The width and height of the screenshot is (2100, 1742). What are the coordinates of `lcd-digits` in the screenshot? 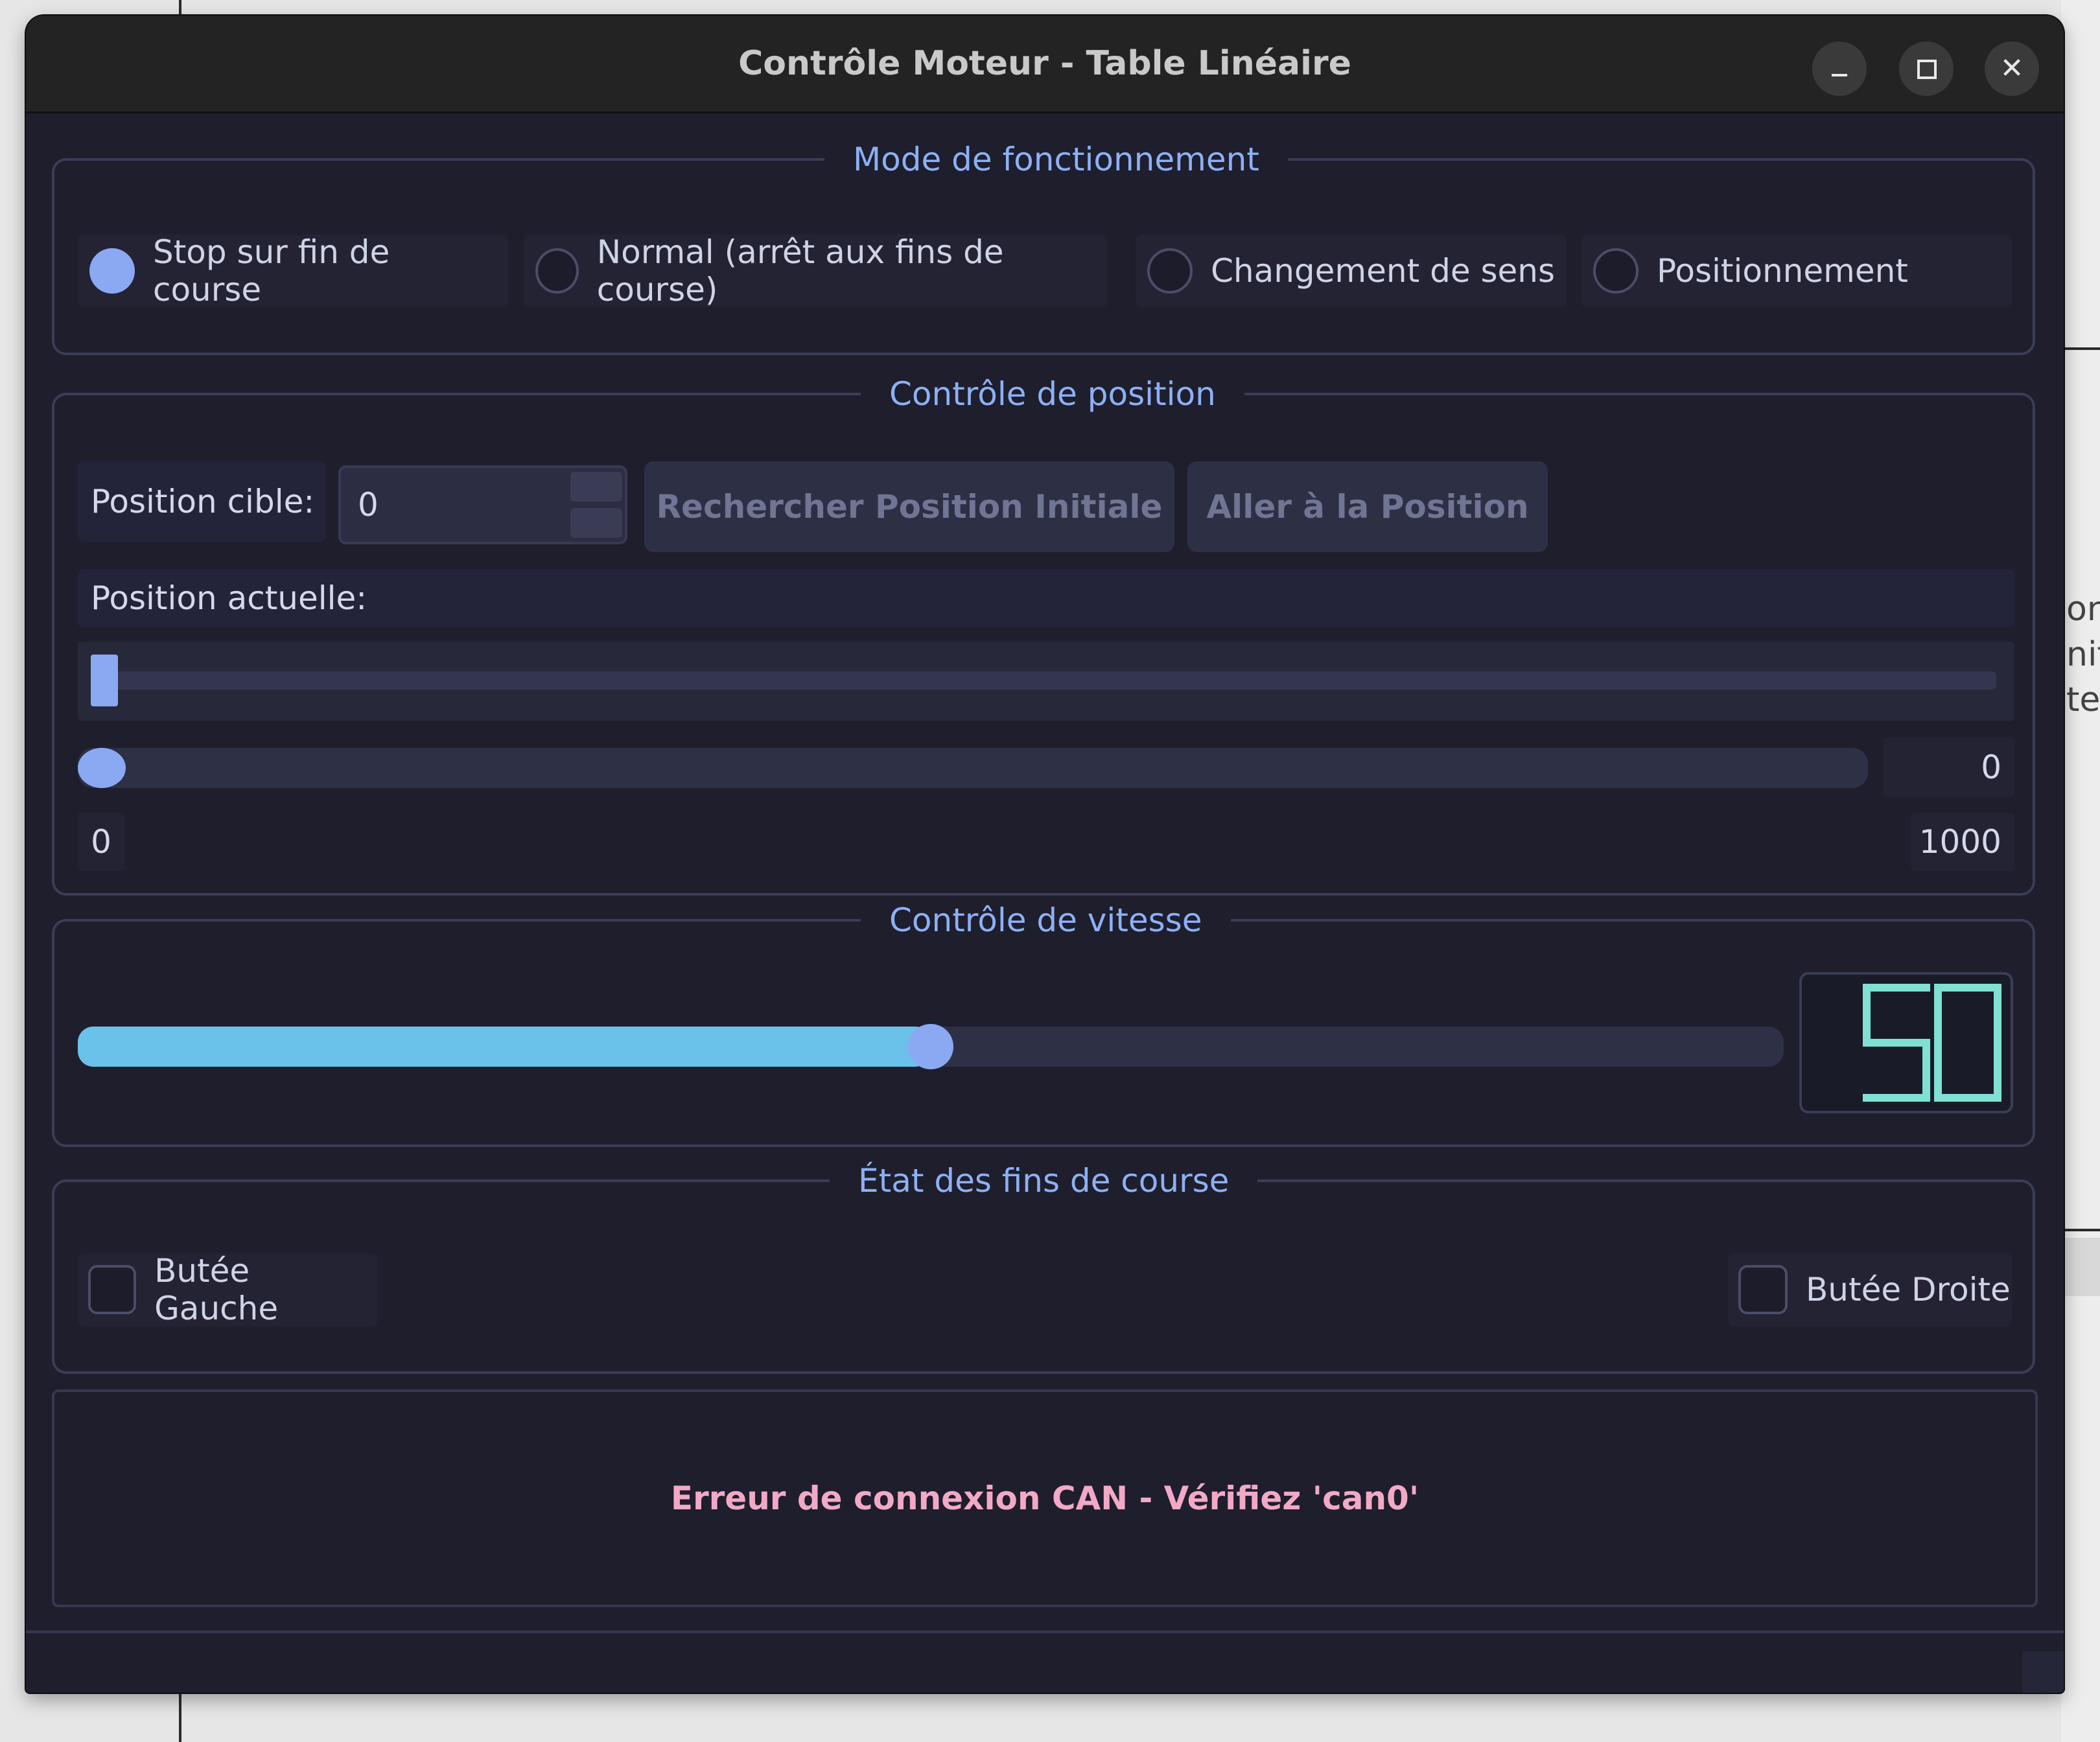 It's located at (1932, 1043).